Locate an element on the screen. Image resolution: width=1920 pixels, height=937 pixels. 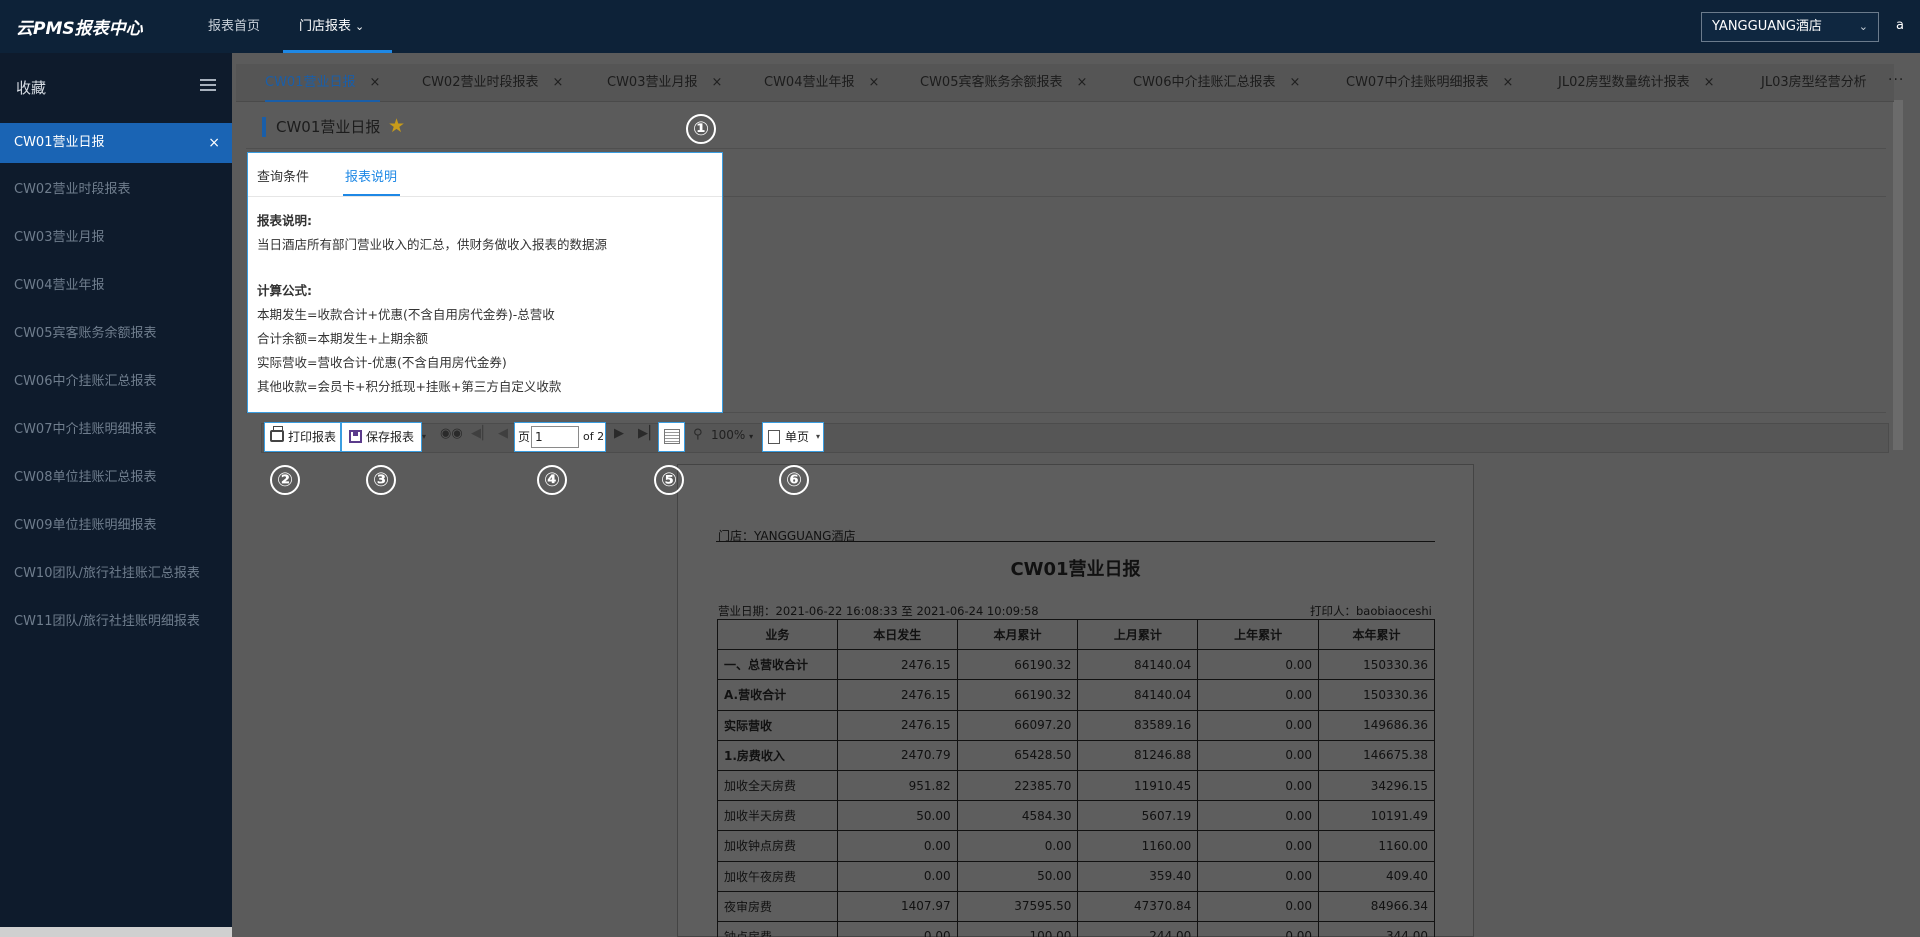
favorite-star-icon: ★ is located at coordinates (396, 126).